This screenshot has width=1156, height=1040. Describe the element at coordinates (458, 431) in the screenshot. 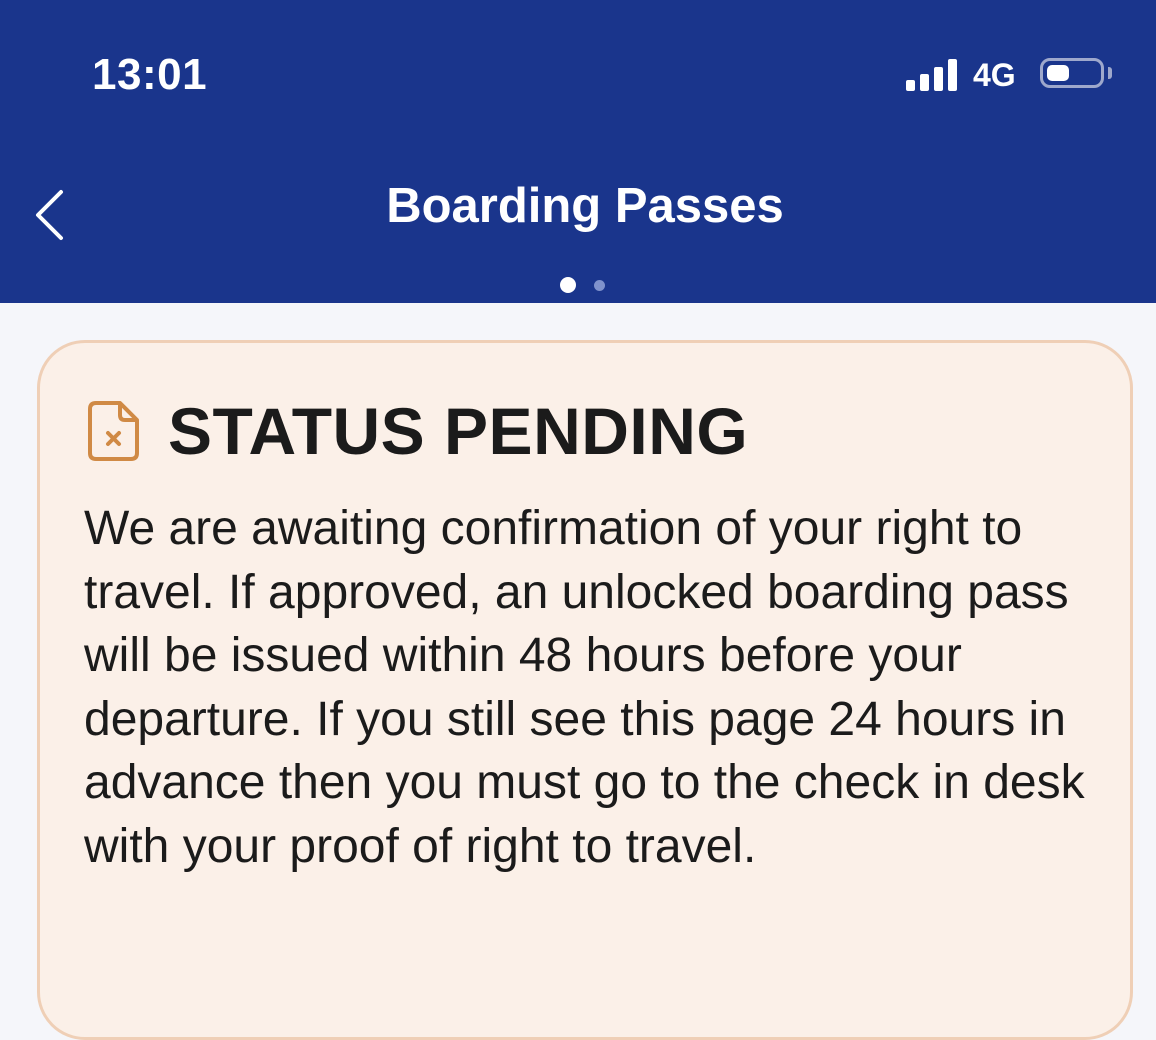

I see `status-title: STATUS PENDING` at that location.